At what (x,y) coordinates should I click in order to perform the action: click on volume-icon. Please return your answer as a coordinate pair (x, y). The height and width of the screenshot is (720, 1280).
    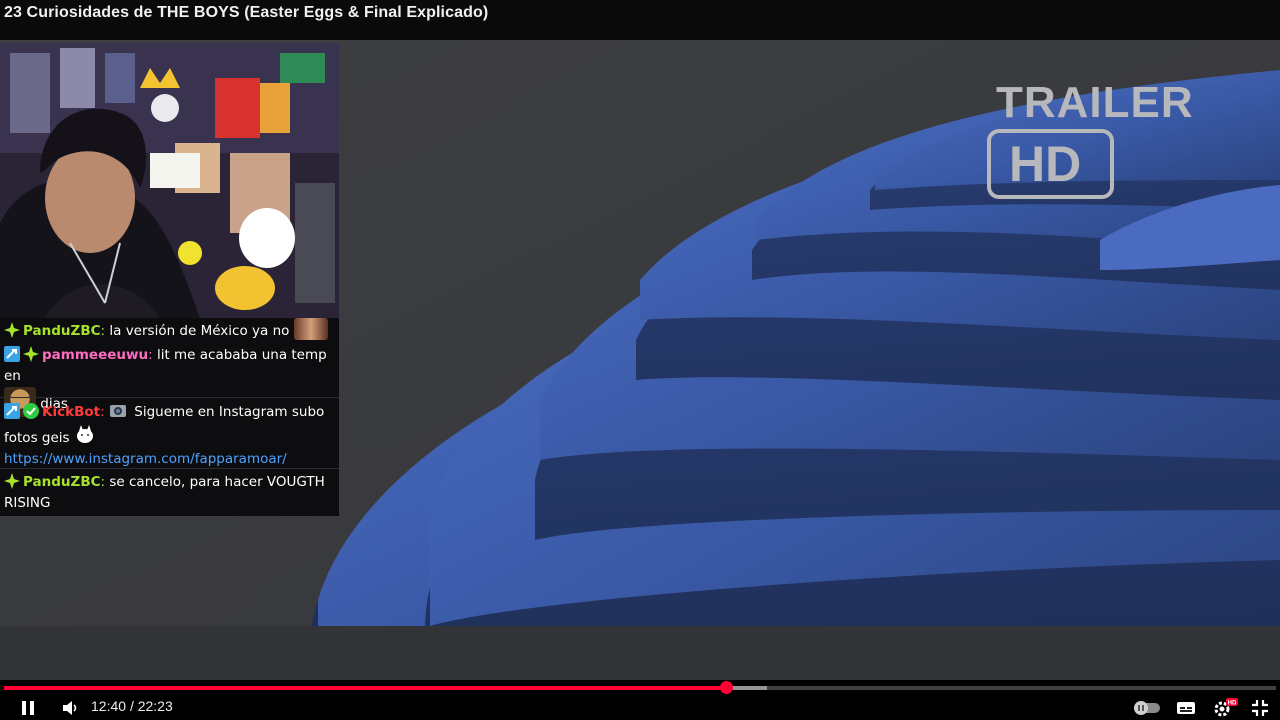
    Looking at the image, I should click on (70, 708).